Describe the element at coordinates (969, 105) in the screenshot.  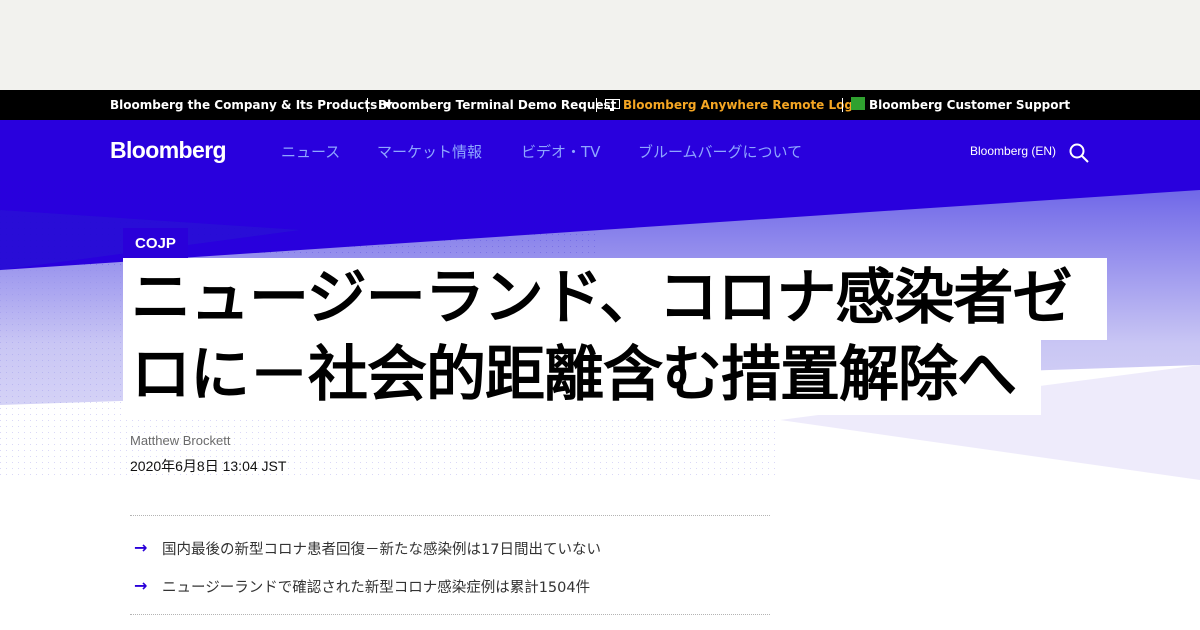
I see `customer-support-link: Bloomberg Customer Support` at that location.